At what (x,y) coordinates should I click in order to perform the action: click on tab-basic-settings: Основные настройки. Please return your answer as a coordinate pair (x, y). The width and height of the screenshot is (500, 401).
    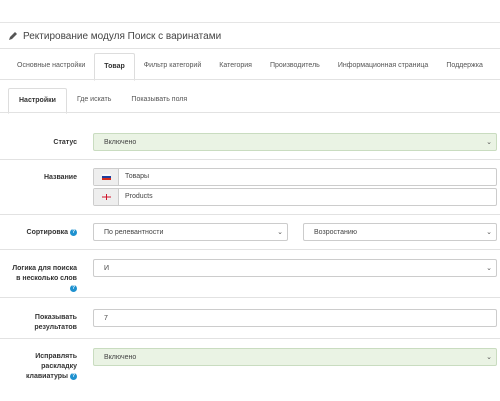
    Looking at the image, I should click on (51, 66).